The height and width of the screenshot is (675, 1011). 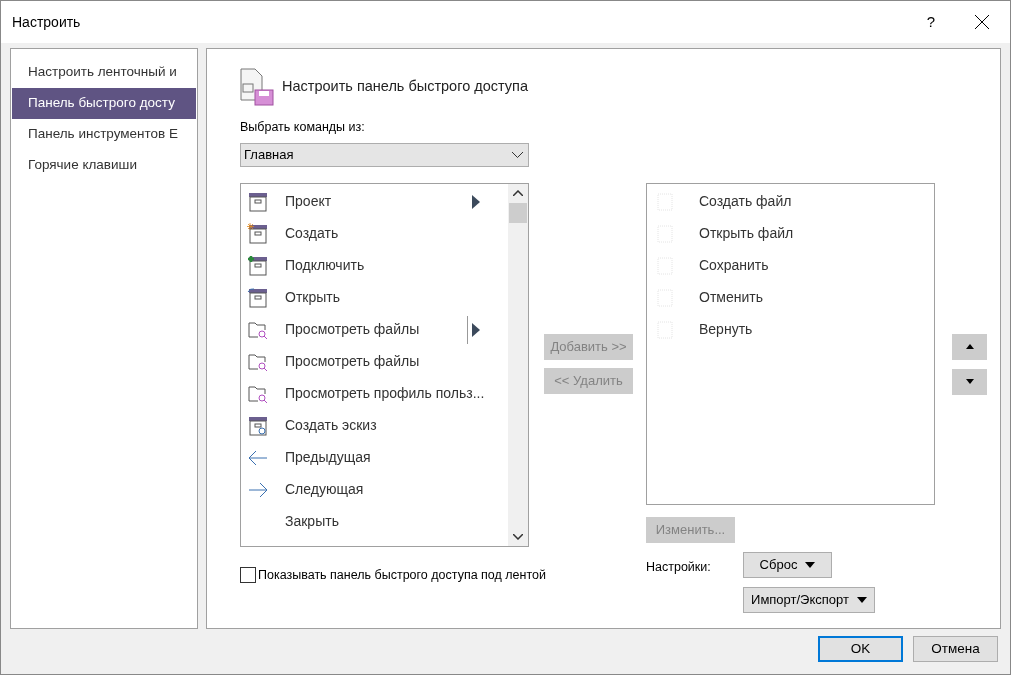 What do you see at coordinates (104, 103) in the screenshot?
I see `sidebar-item: Панель быстрого досту` at bounding box center [104, 103].